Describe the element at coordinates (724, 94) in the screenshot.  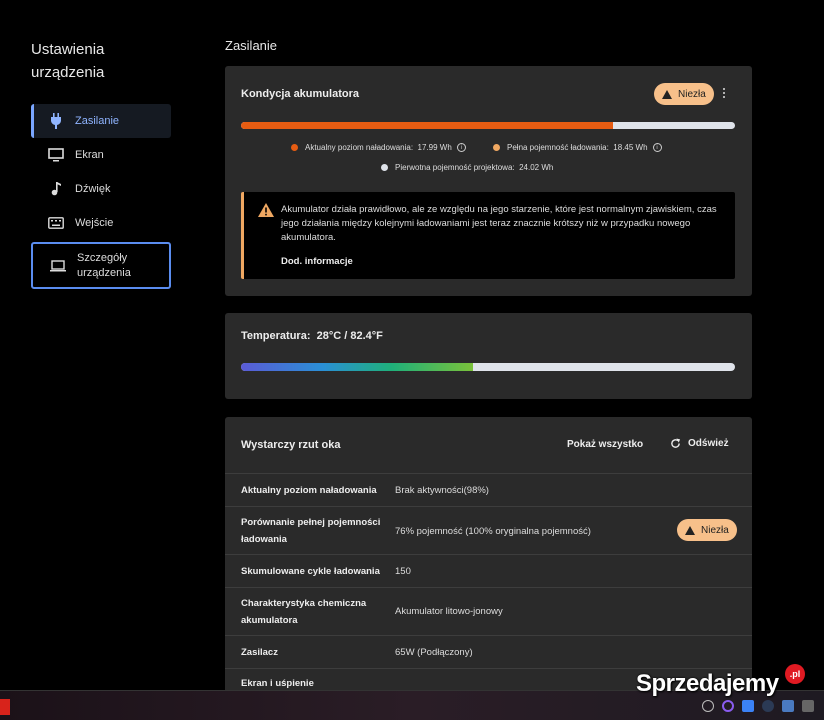
I see `more-options-icon` at that location.